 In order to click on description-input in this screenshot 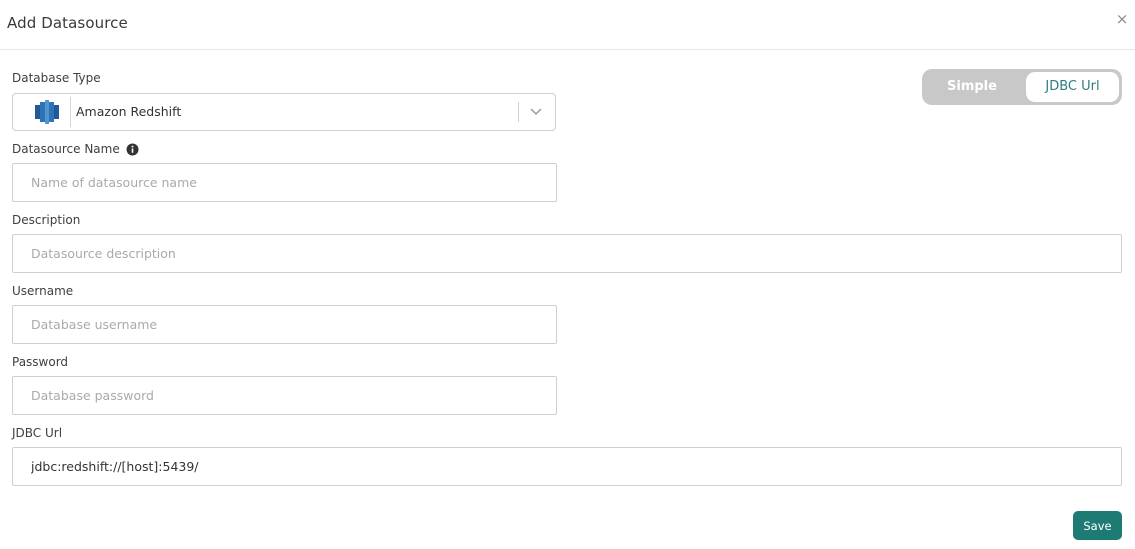, I will do `click(567, 253)`.